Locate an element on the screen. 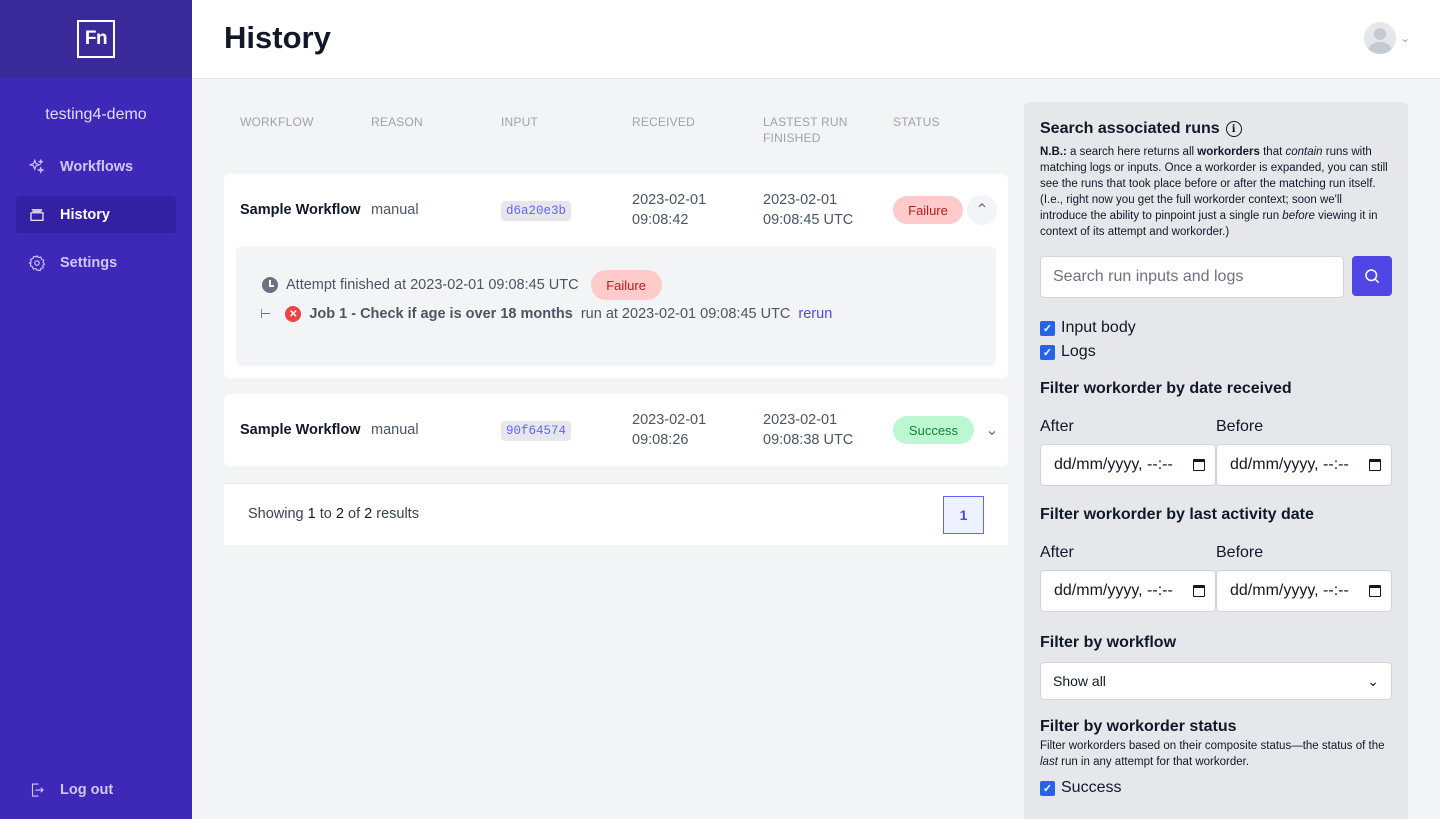 The image size is (1440, 819). column-status: STATUS is located at coordinates (916, 122).